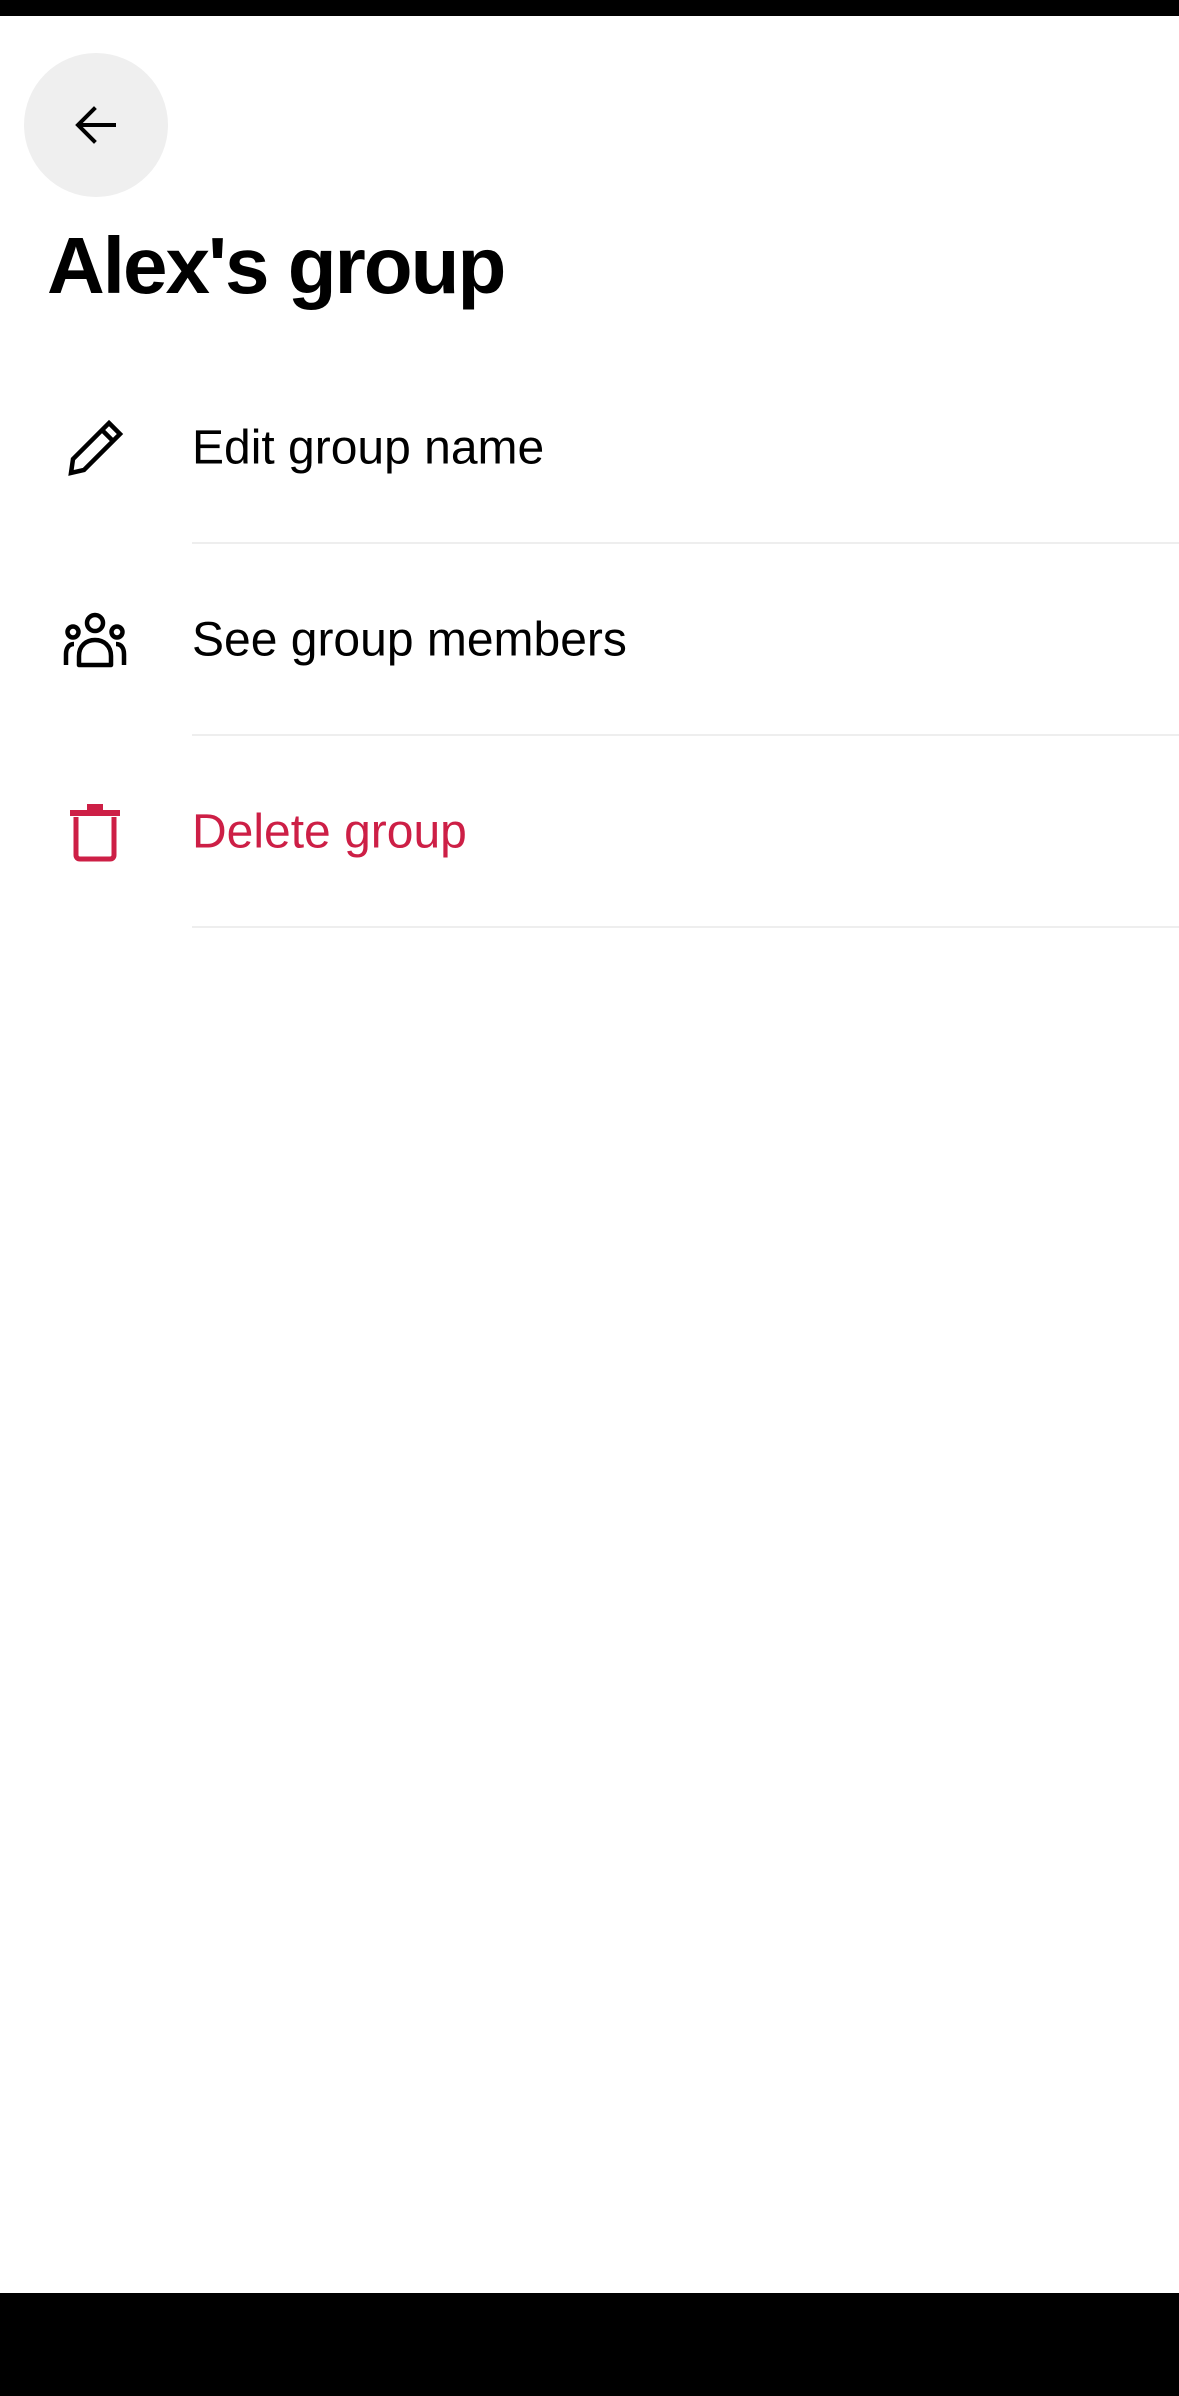  I want to click on group-members-icon, so click(95, 640).